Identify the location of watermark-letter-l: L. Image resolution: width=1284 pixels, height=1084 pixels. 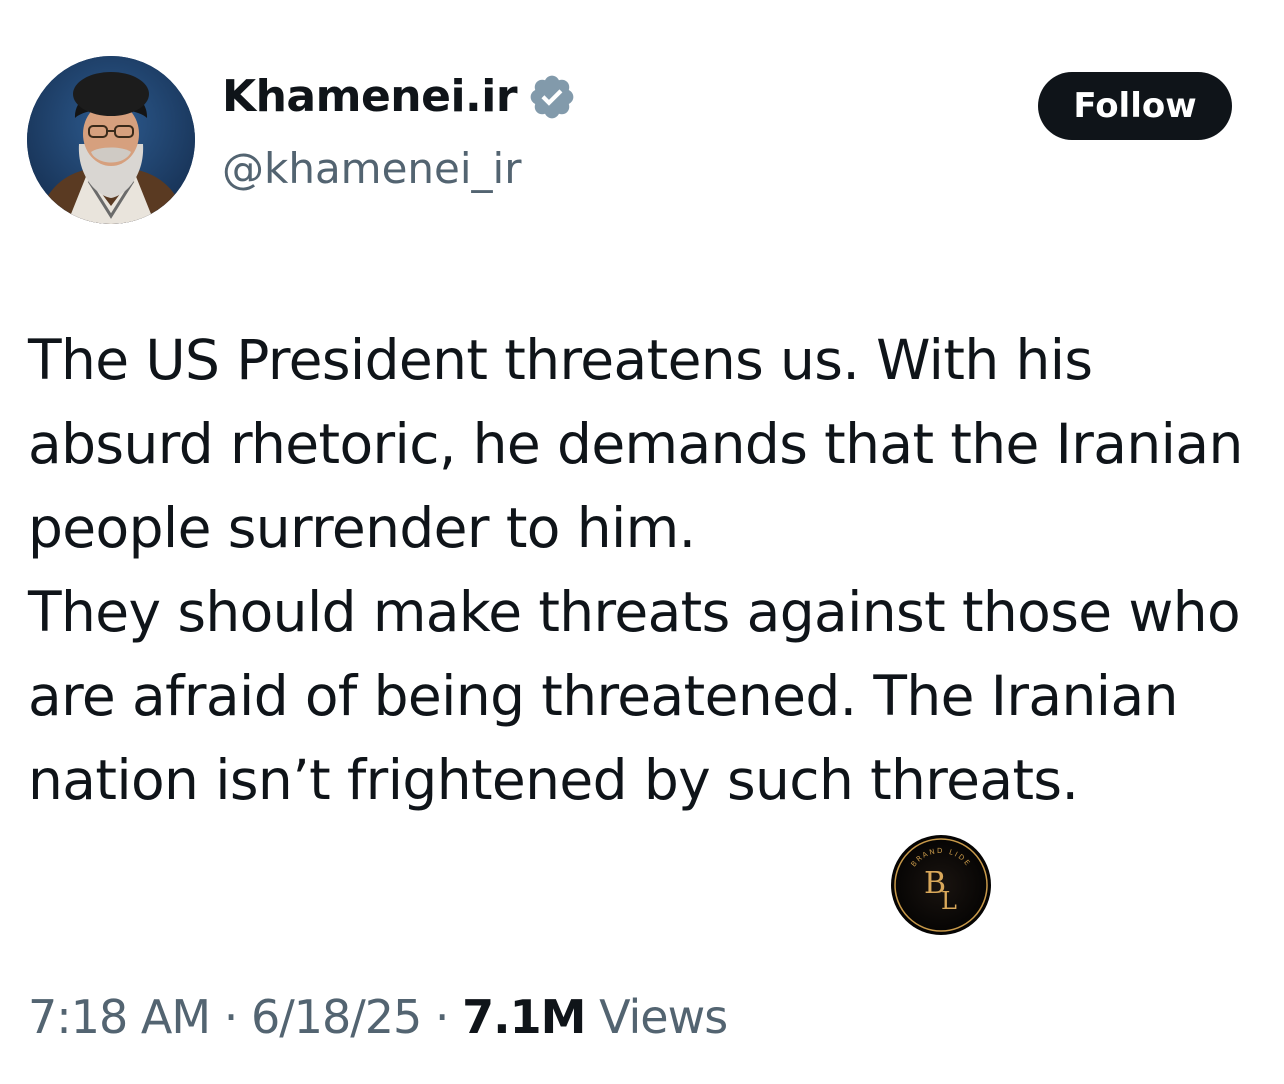
(949, 901).